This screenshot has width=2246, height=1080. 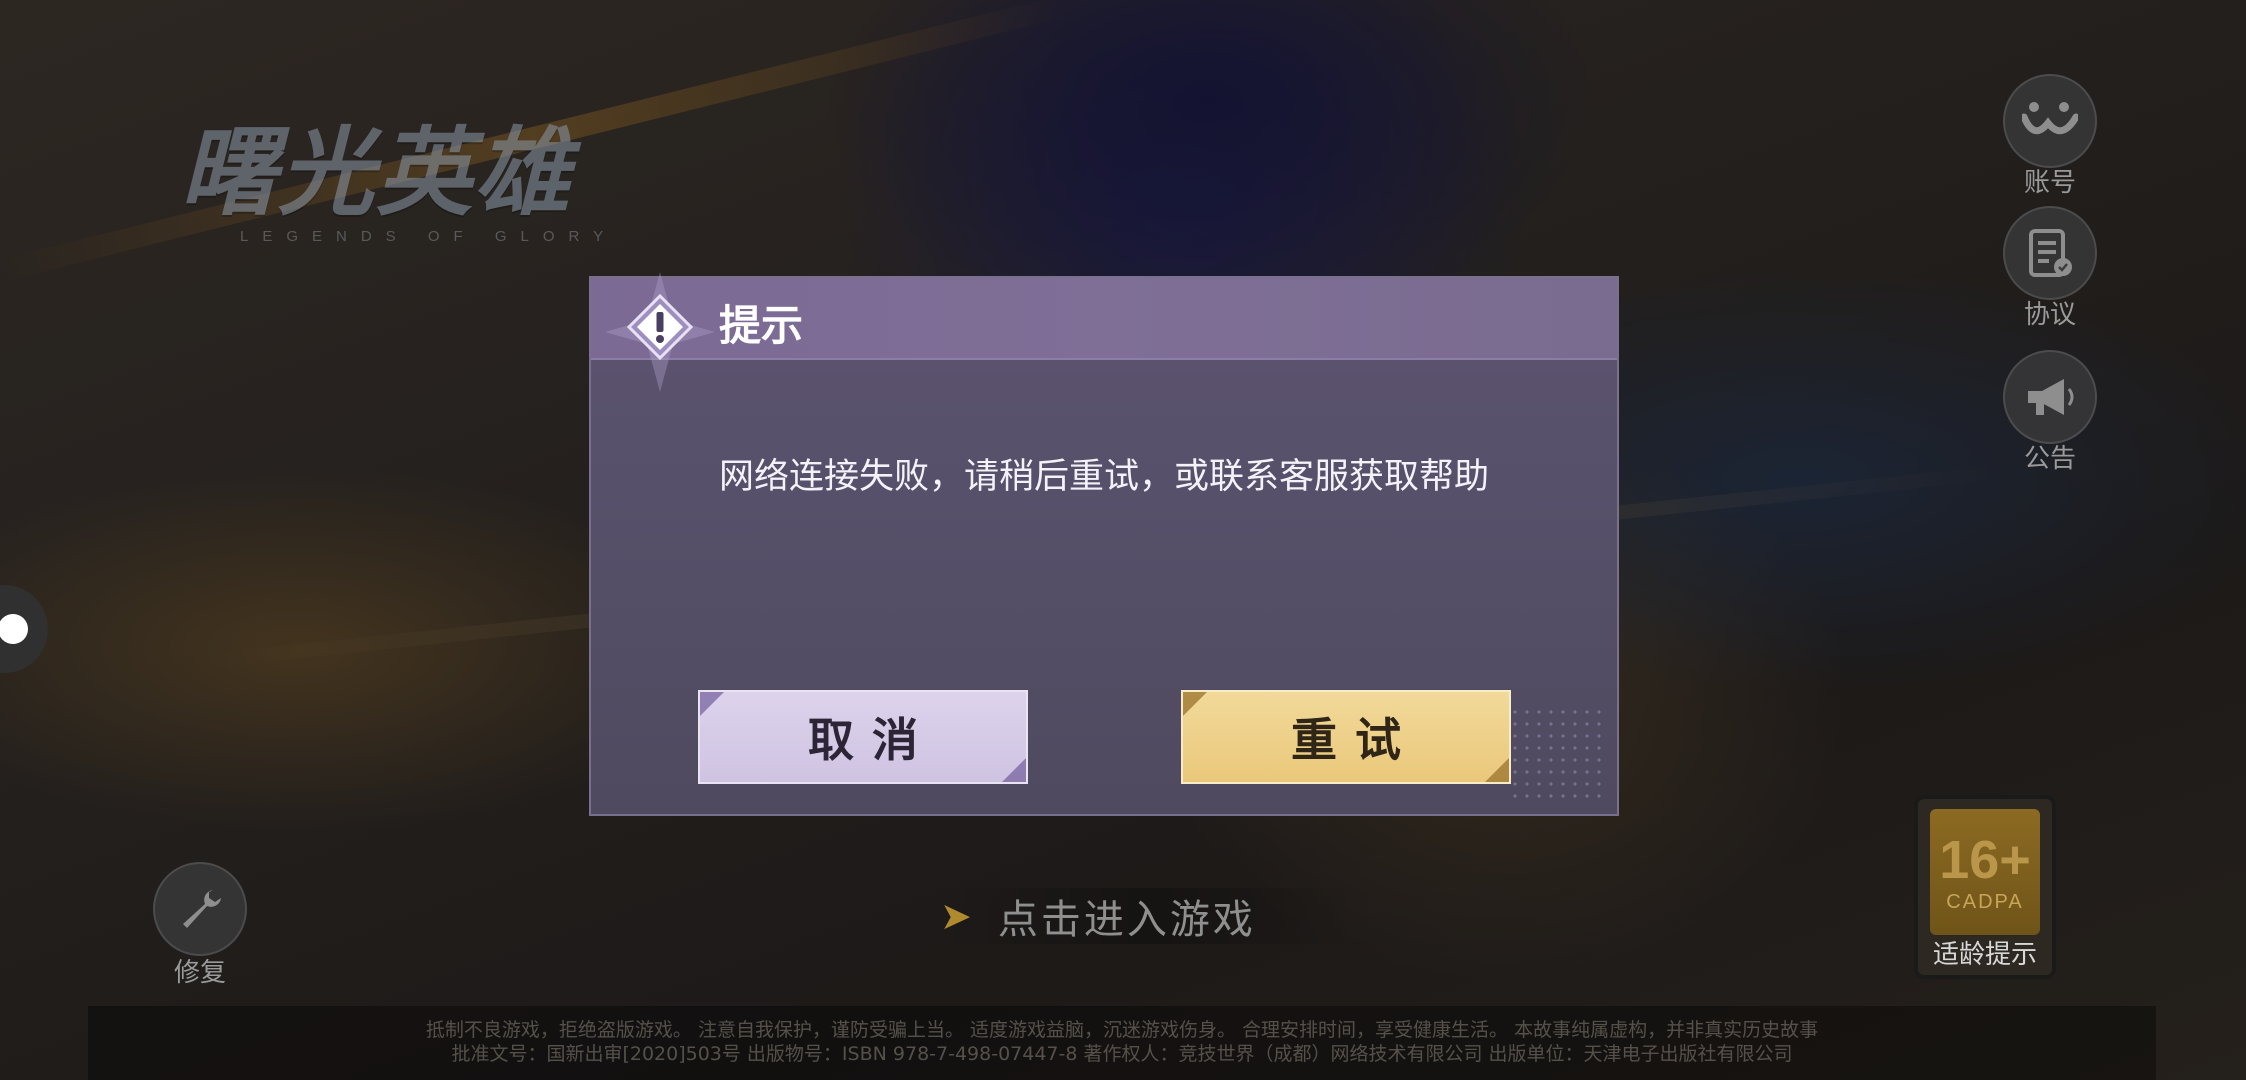 What do you see at coordinates (376, 172) in the screenshot?
I see `logo-title: 曙光英雄` at bounding box center [376, 172].